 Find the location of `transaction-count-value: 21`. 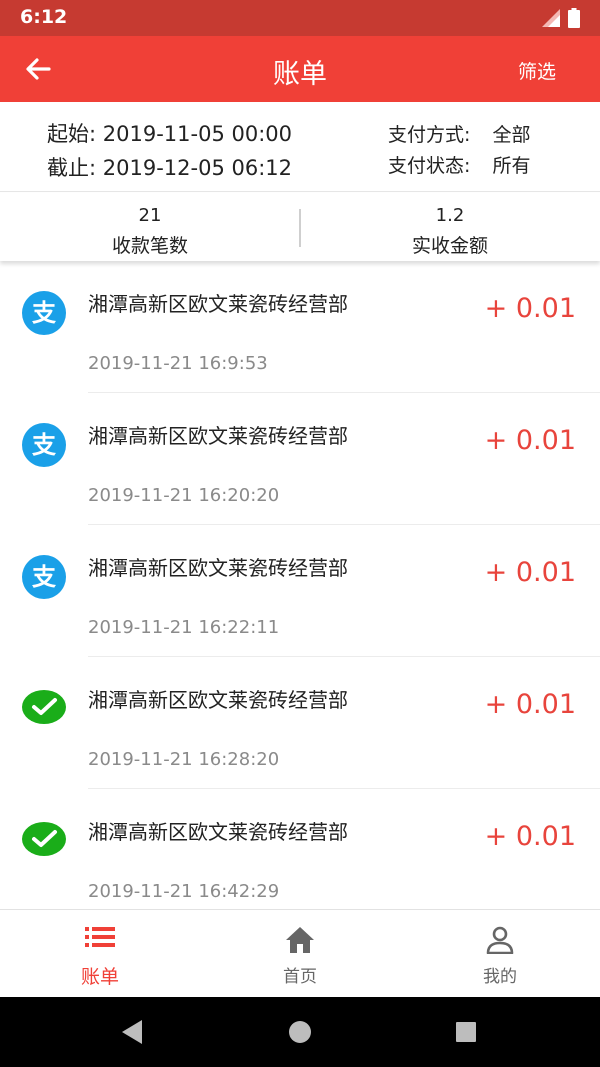

transaction-count-value: 21 is located at coordinates (150, 215).